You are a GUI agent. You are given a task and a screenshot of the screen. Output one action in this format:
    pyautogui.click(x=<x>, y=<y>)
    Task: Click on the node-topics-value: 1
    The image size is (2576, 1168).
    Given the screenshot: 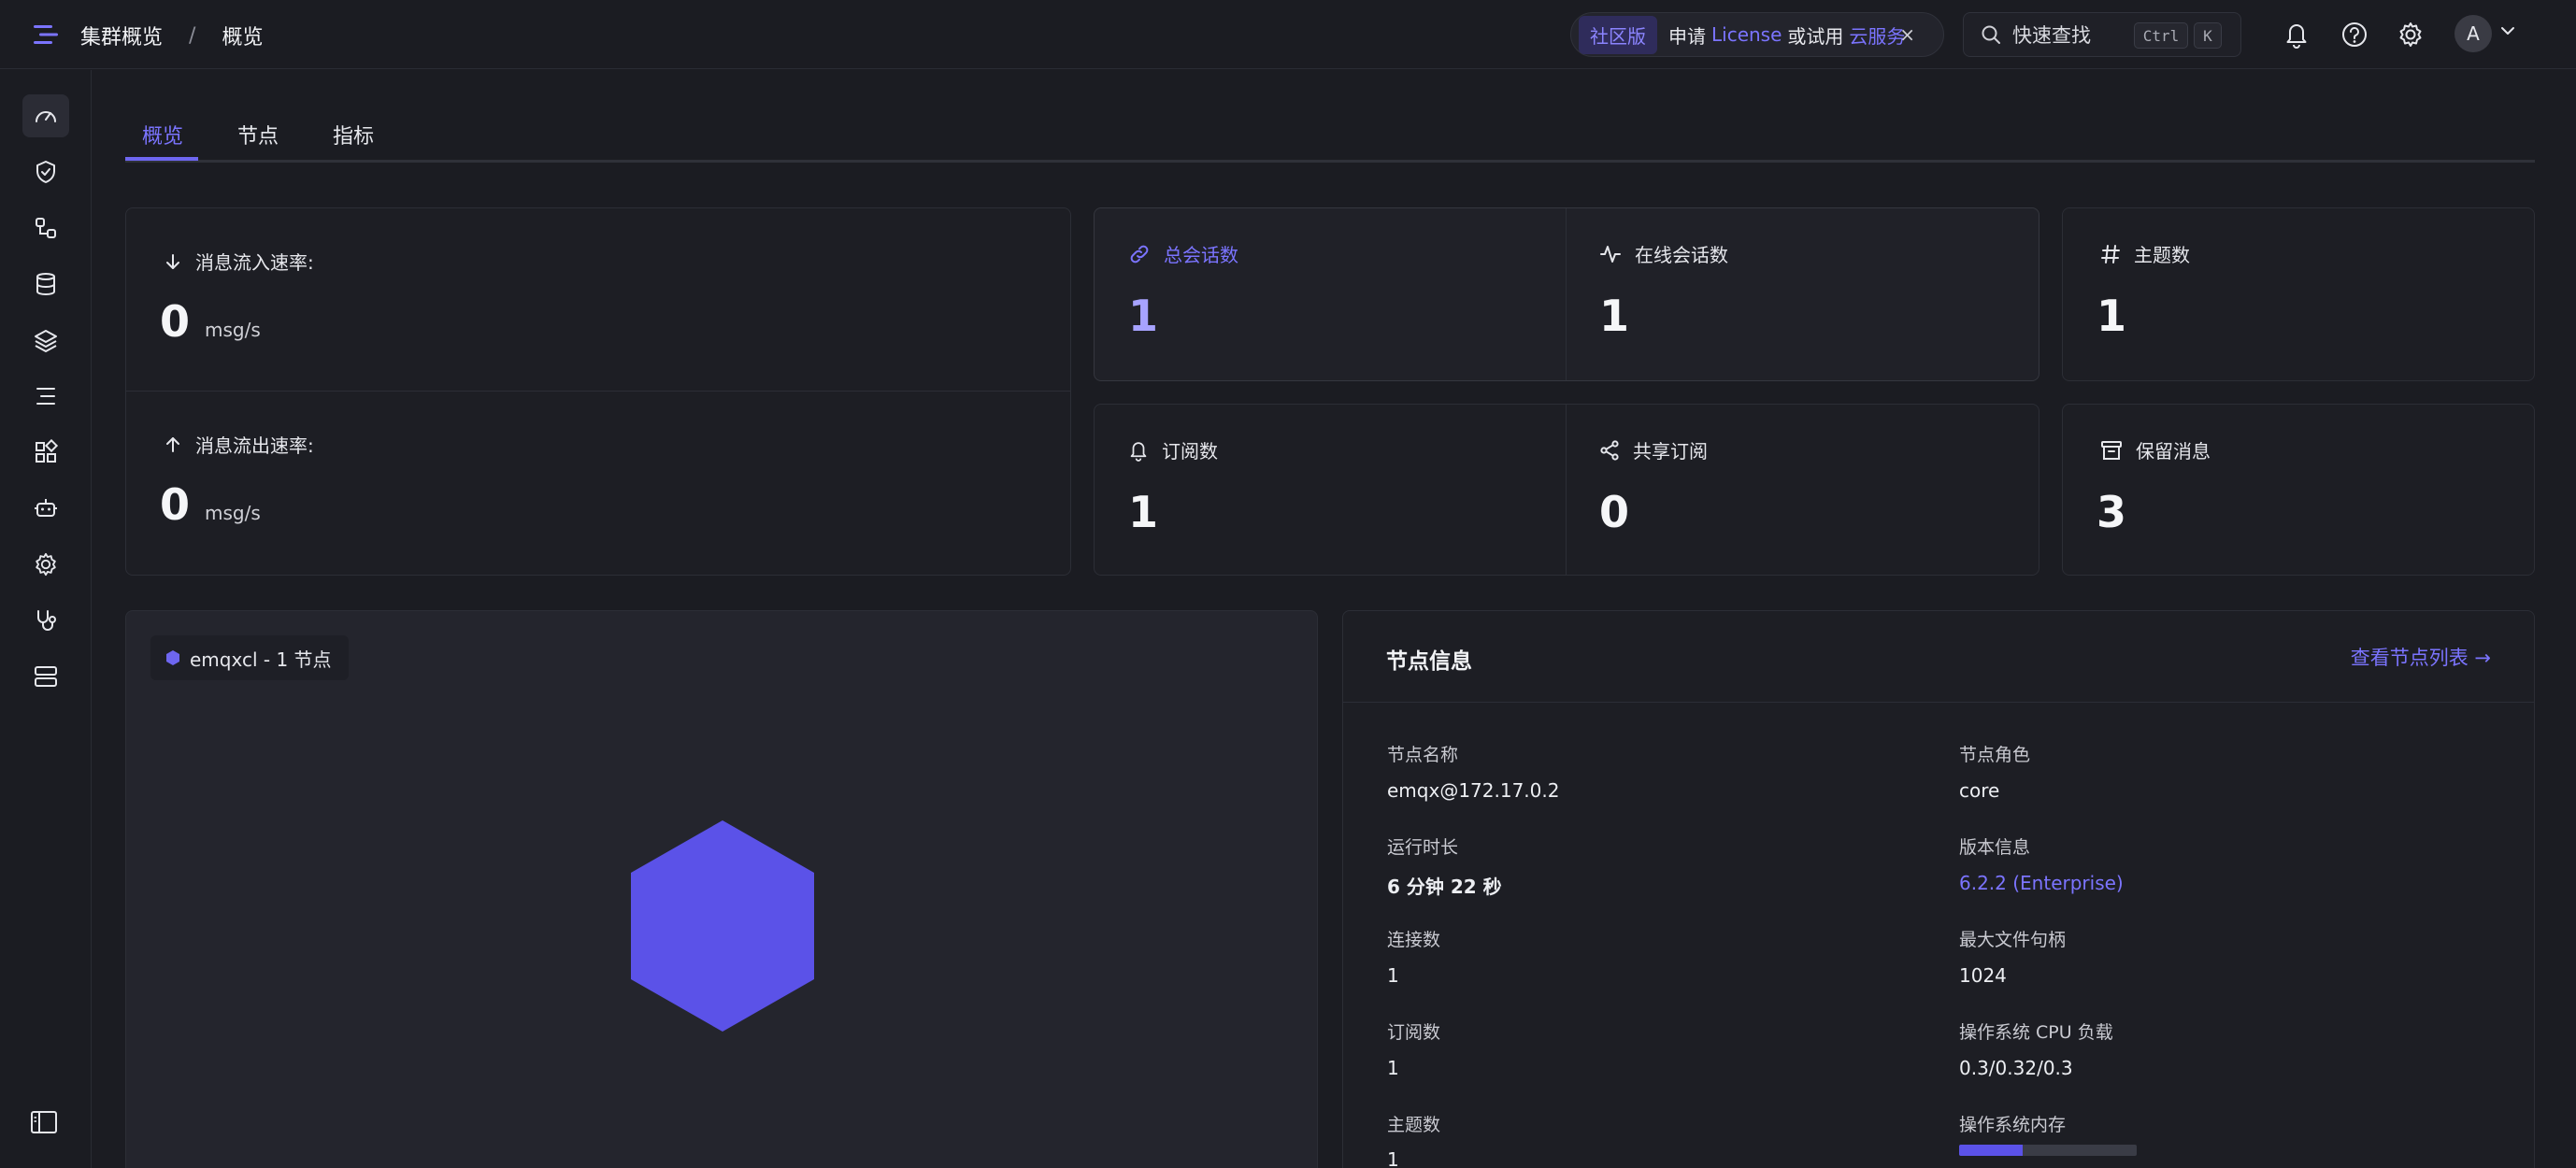 What is the action you would take?
    pyautogui.click(x=1393, y=1158)
    